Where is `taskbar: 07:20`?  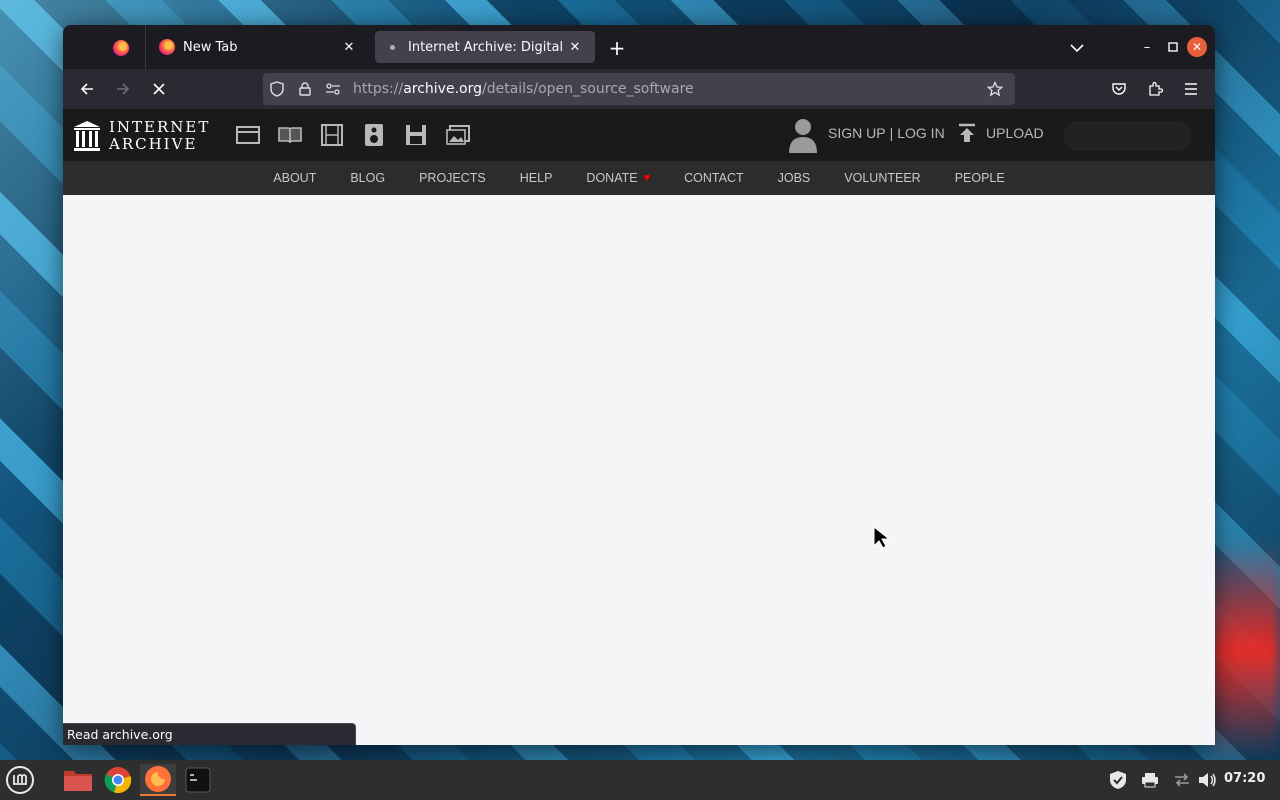 taskbar: 07:20 is located at coordinates (640, 780).